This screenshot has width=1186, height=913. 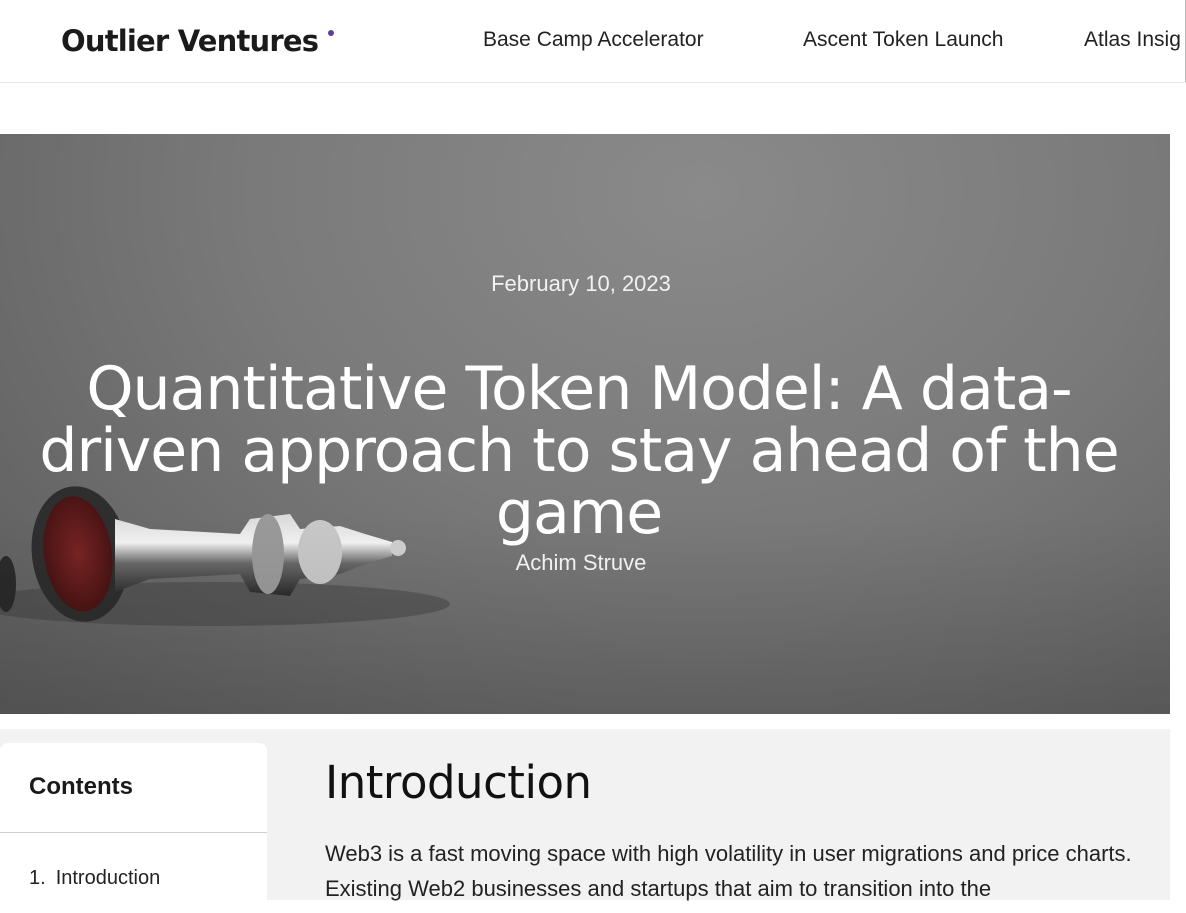 I want to click on nav-ascent-token-launch: Ascent Token Launch, so click(x=903, y=40).